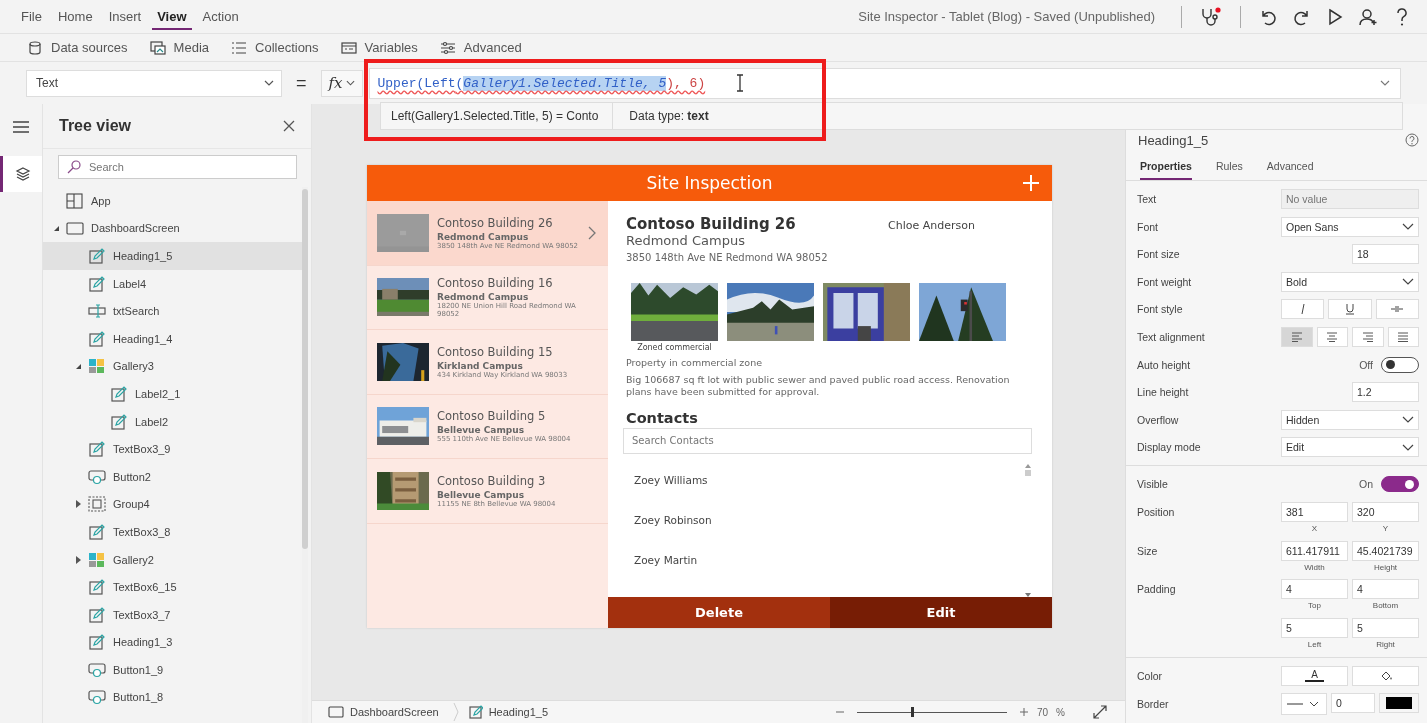 This screenshot has height=723, width=1427. I want to click on field-caption: X, so click(1314, 528).